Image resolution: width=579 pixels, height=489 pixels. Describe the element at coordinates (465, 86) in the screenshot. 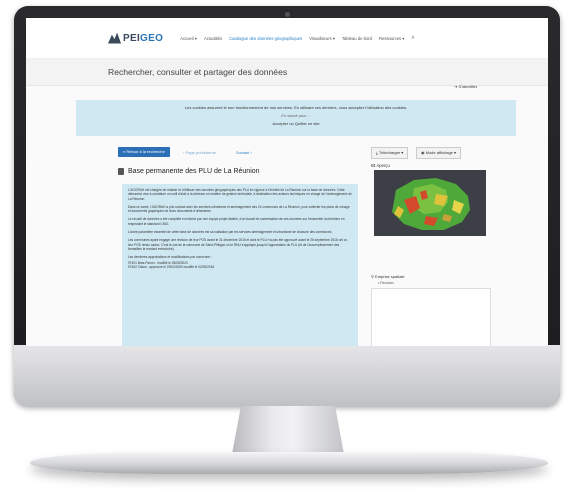

I see `signin-link: ⇥ S'identifier` at that location.